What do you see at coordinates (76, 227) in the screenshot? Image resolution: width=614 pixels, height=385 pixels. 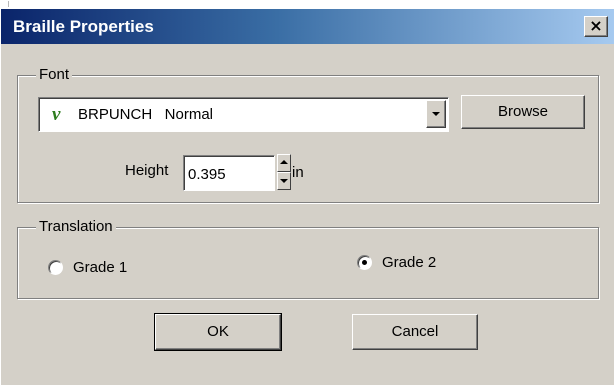 I see `translation-group-label: Translation` at bounding box center [76, 227].